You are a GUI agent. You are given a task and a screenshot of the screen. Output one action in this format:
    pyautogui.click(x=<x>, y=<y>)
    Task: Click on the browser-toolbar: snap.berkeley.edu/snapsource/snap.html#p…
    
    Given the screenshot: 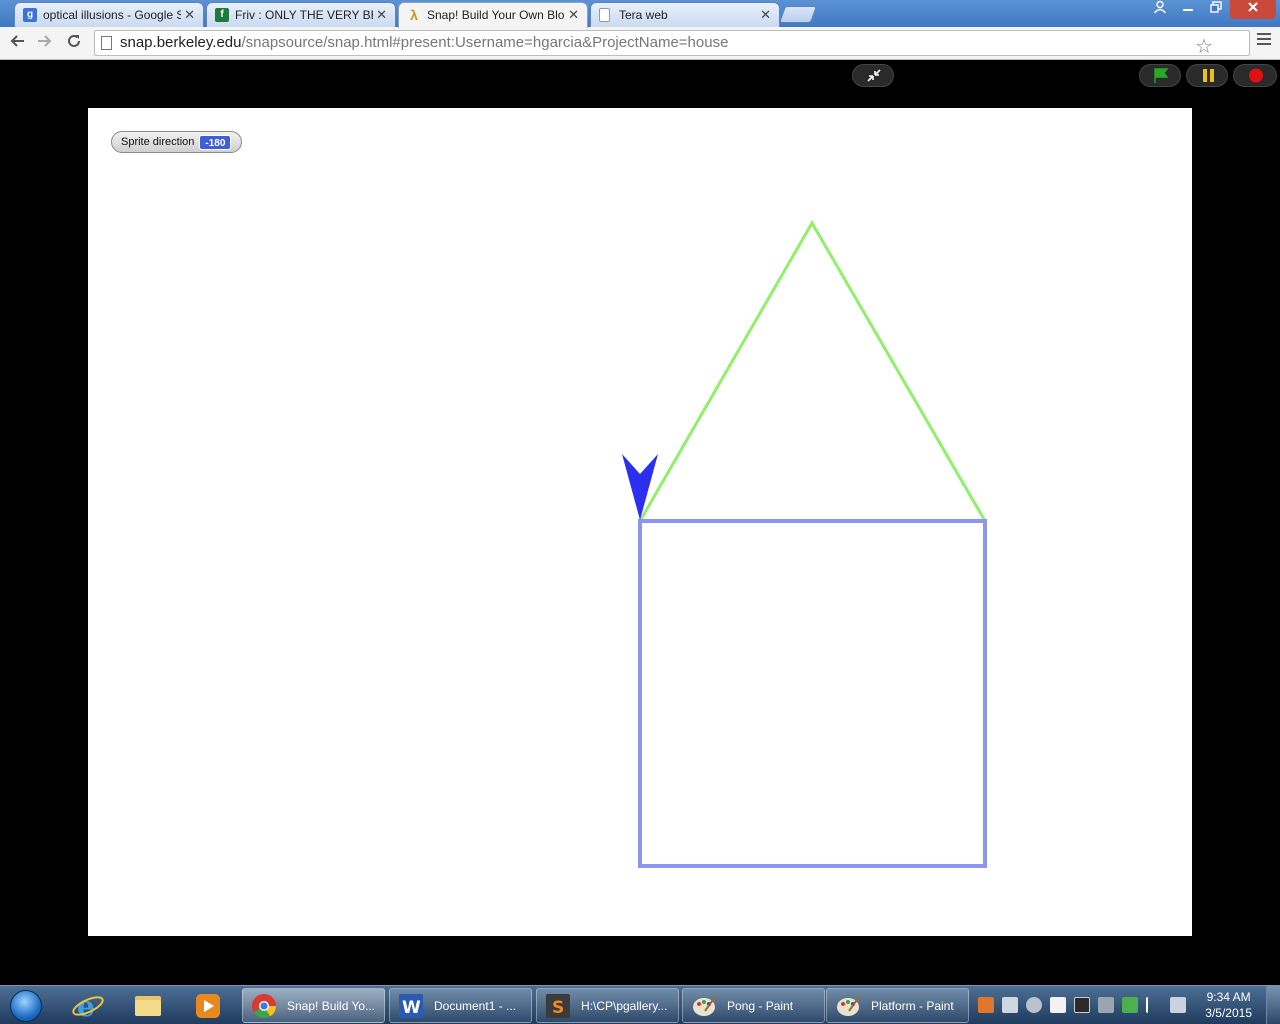 What is the action you would take?
    pyautogui.click(x=640, y=43)
    